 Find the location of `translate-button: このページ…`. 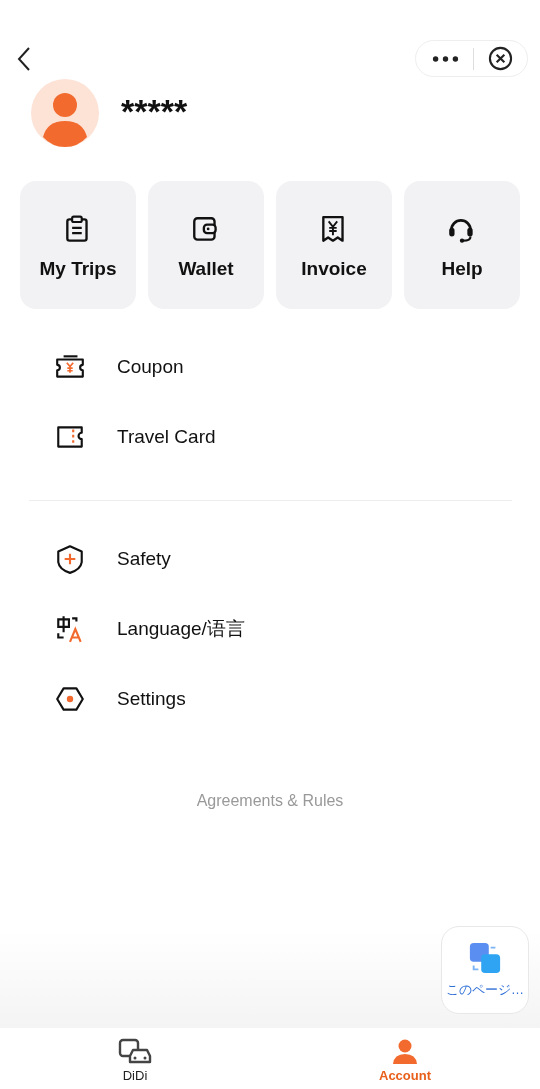

translate-button: このページ… is located at coordinates (485, 970).